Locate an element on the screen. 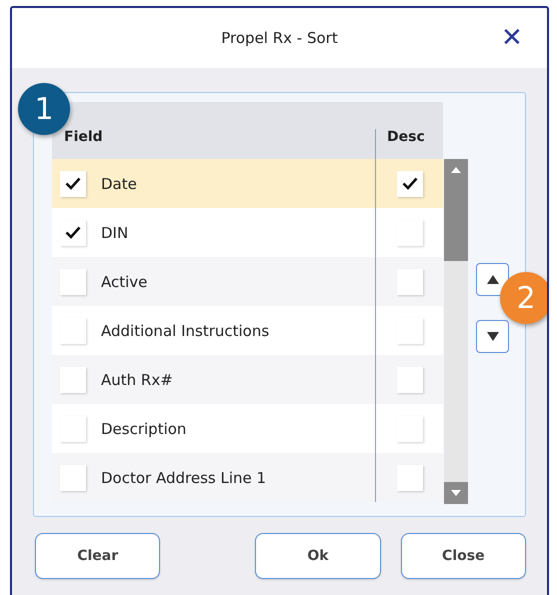 Image resolution: width=557 pixels, height=595 pixels. table-row: Additional Instructions is located at coordinates (247, 330).